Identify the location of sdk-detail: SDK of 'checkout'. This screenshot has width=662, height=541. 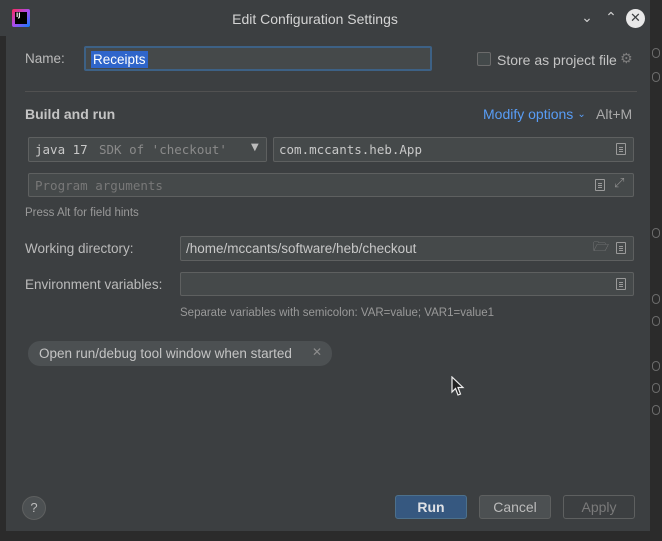
(163, 149).